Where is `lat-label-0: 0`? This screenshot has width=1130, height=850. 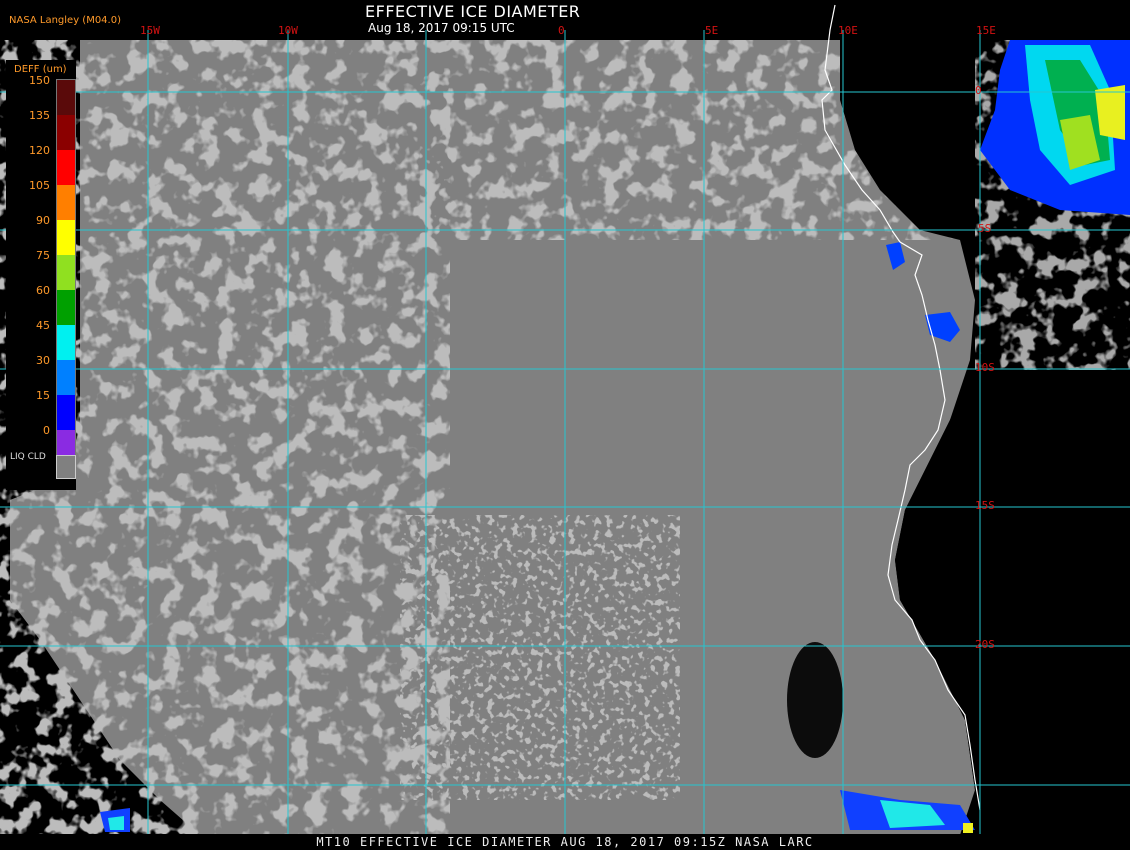
lat-label-0: 0 is located at coordinates (978, 90).